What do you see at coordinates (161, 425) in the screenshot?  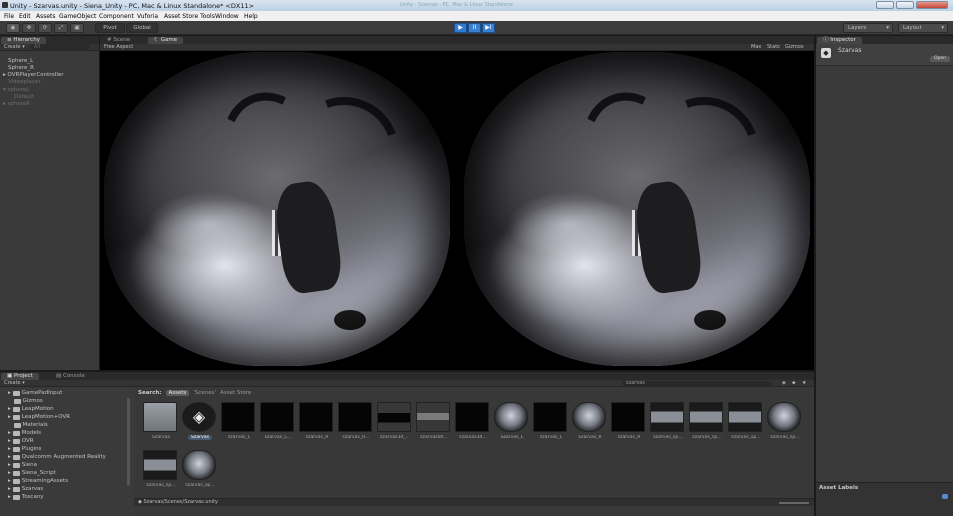 I see `asset-item: Szarvas` at bounding box center [161, 425].